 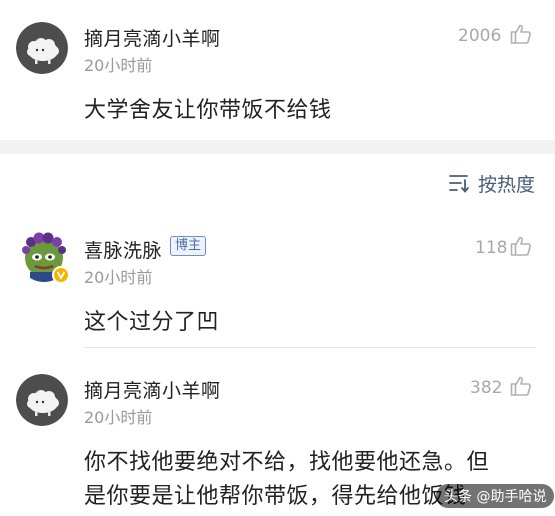 What do you see at coordinates (491, 248) in the screenshot?
I see `like-count: 118` at bounding box center [491, 248].